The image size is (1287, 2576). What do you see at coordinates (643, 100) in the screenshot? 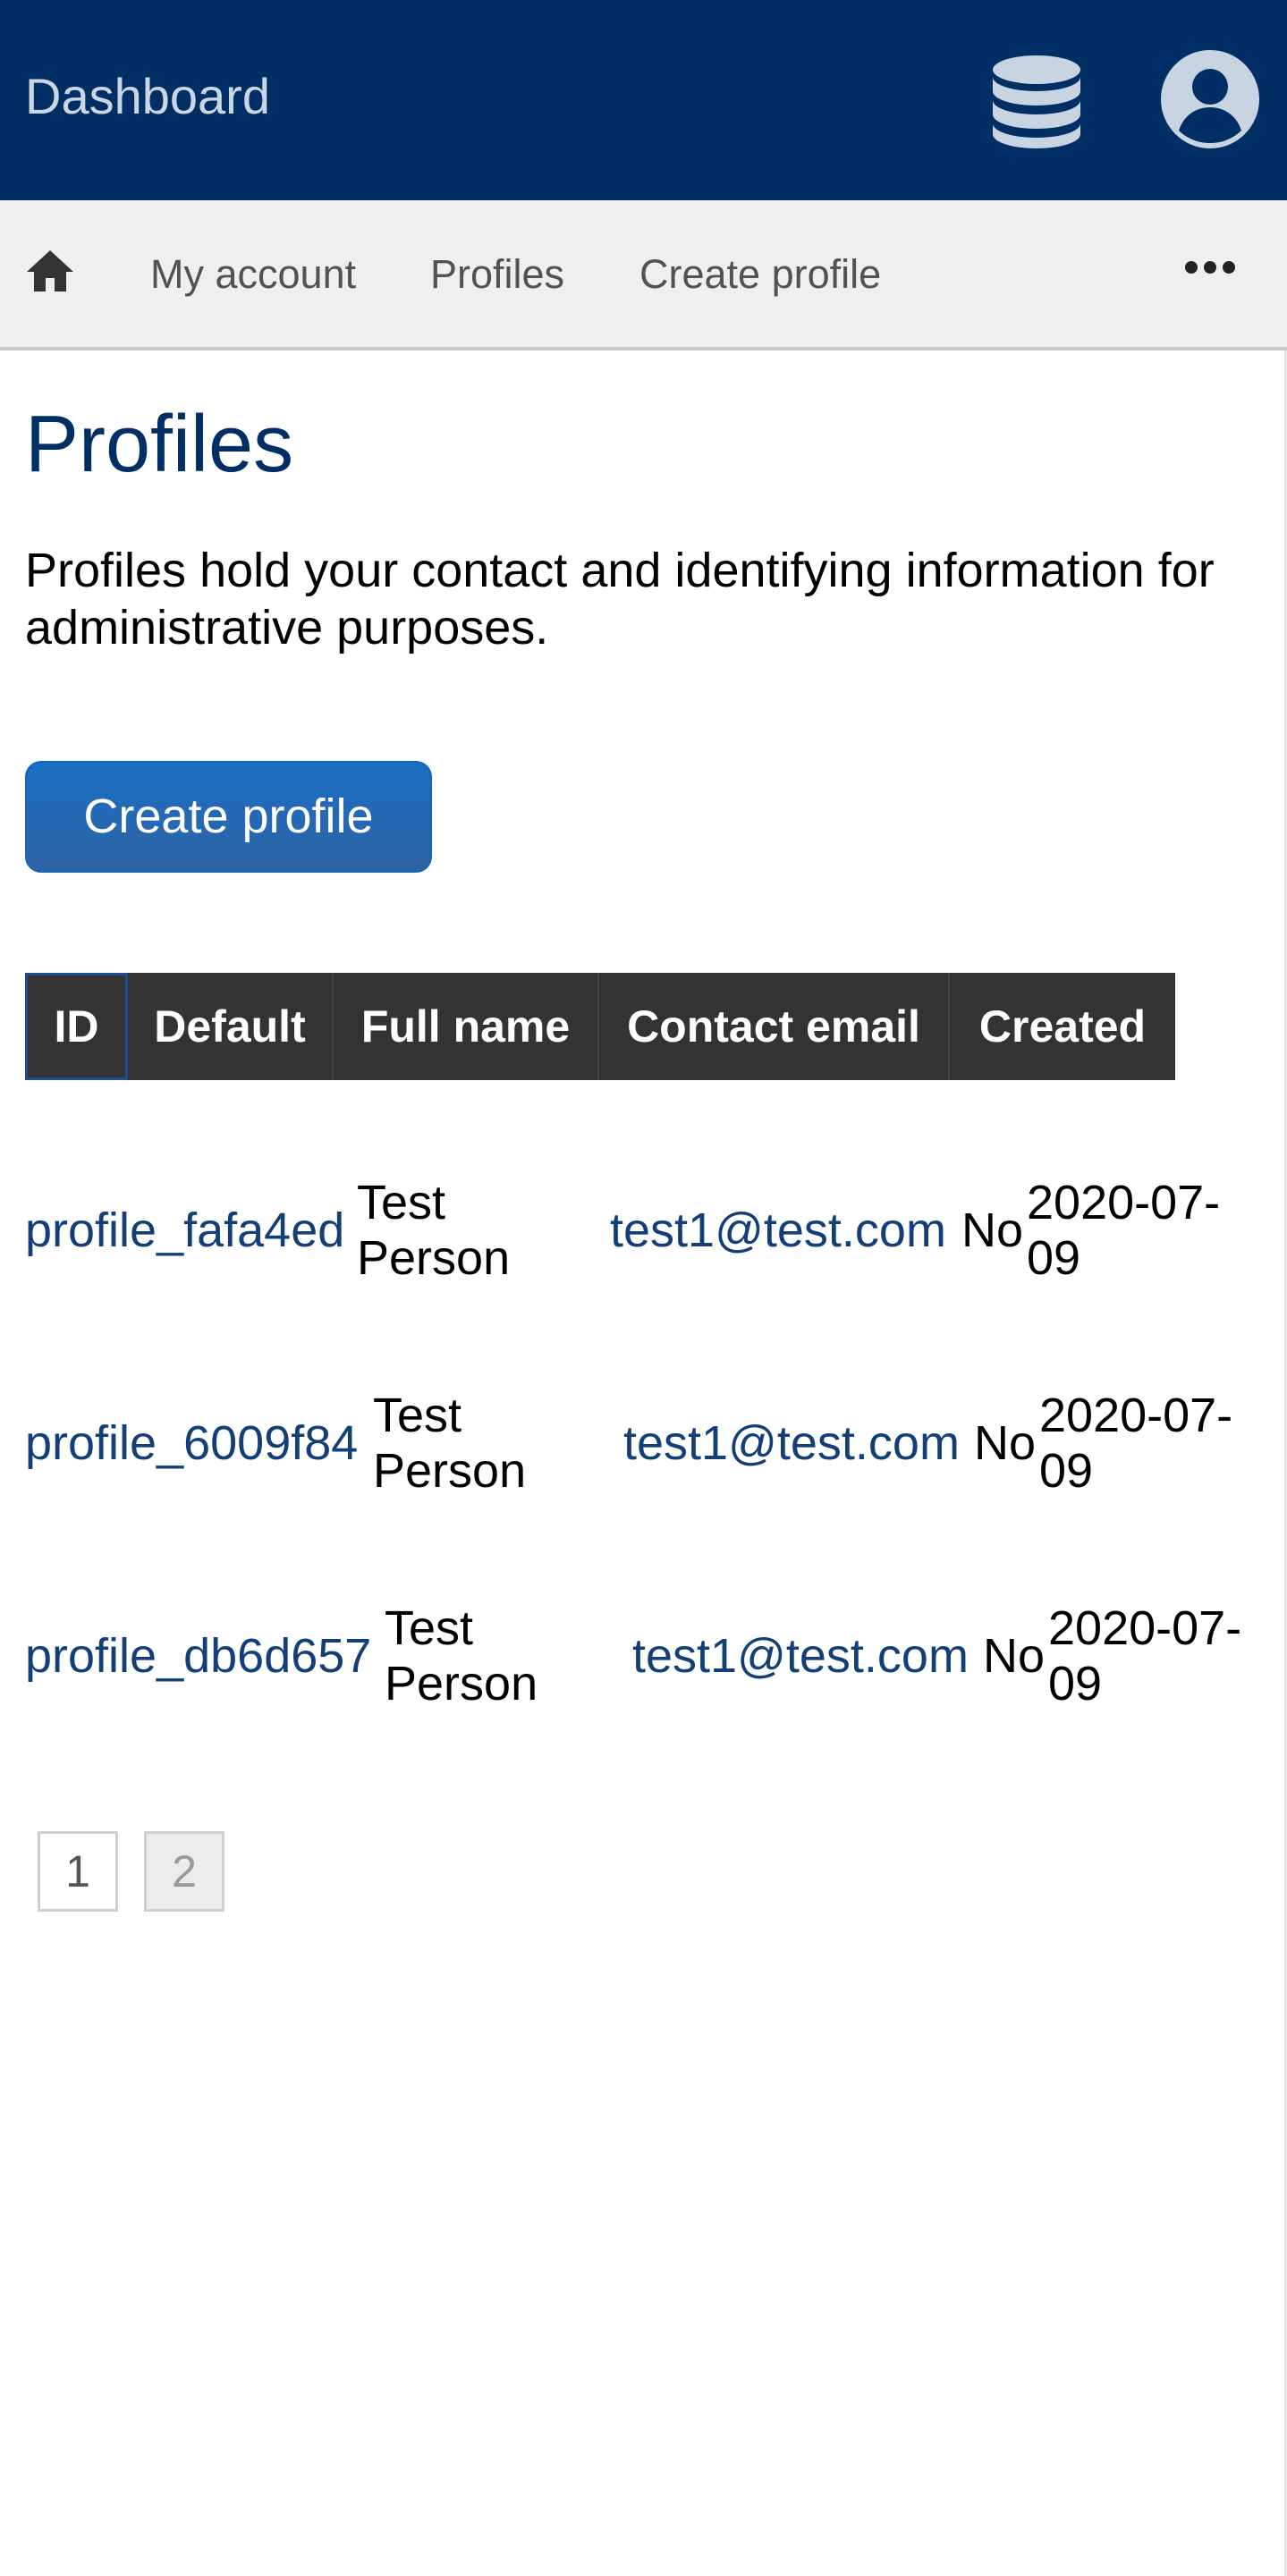
I see `top-header: Dashboard` at bounding box center [643, 100].